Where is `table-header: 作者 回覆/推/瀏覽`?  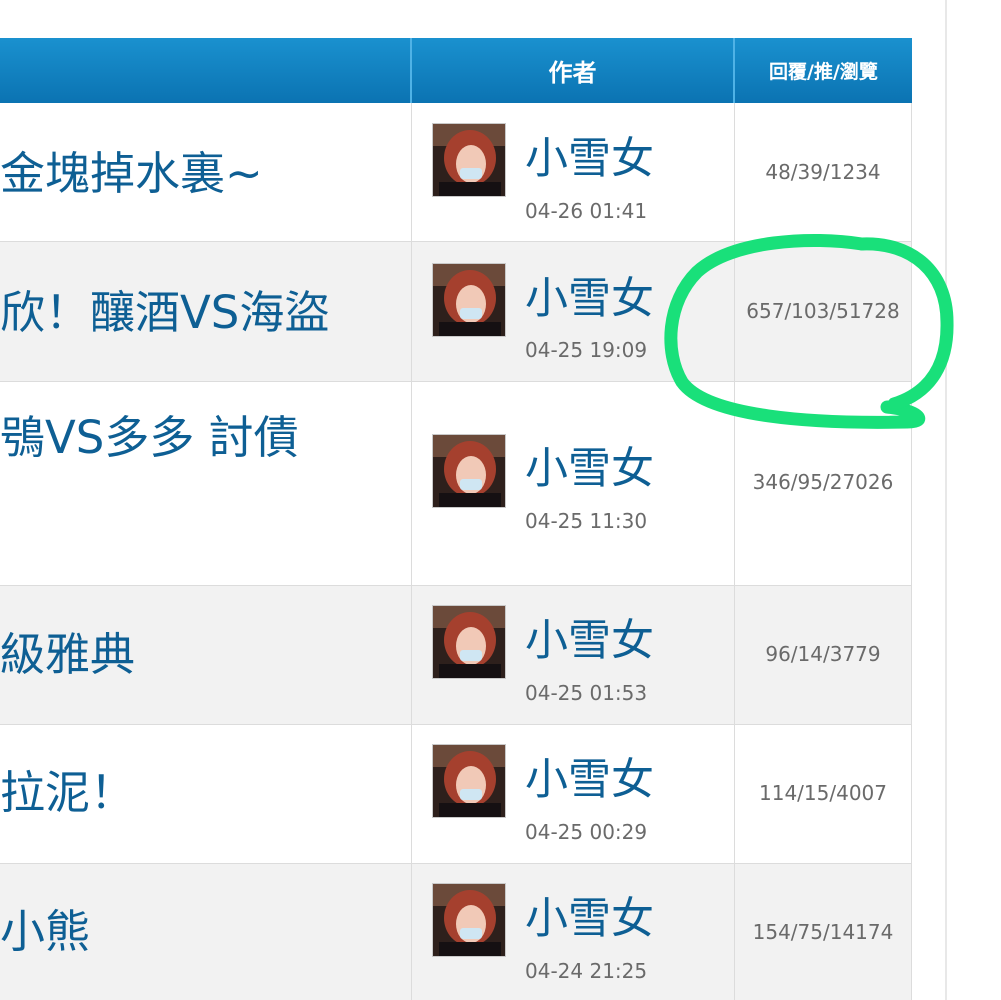
table-header: 作者 回覆/推/瀏覽 is located at coordinates (456, 70).